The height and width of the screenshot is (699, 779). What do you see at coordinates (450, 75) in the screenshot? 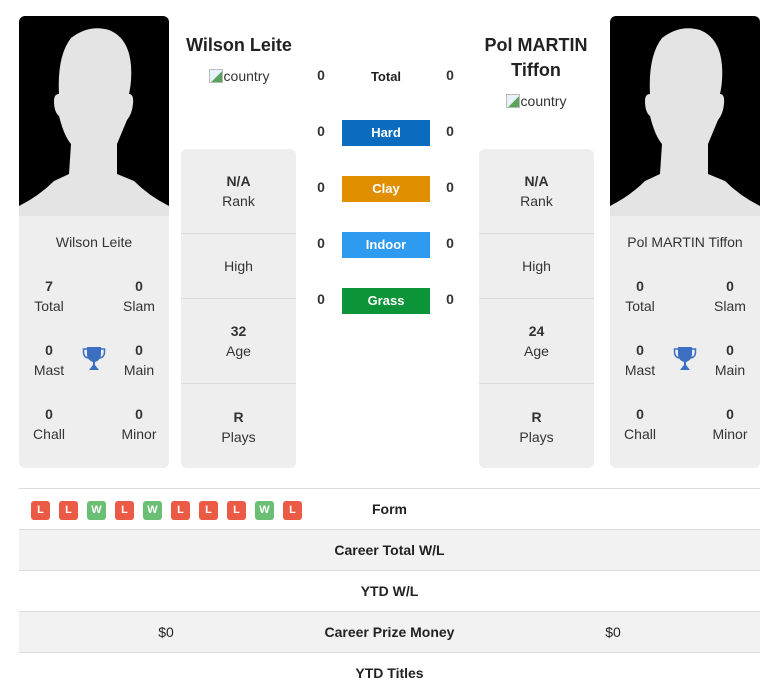
I see `surface-total-p2: 0` at bounding box center [450, 75].